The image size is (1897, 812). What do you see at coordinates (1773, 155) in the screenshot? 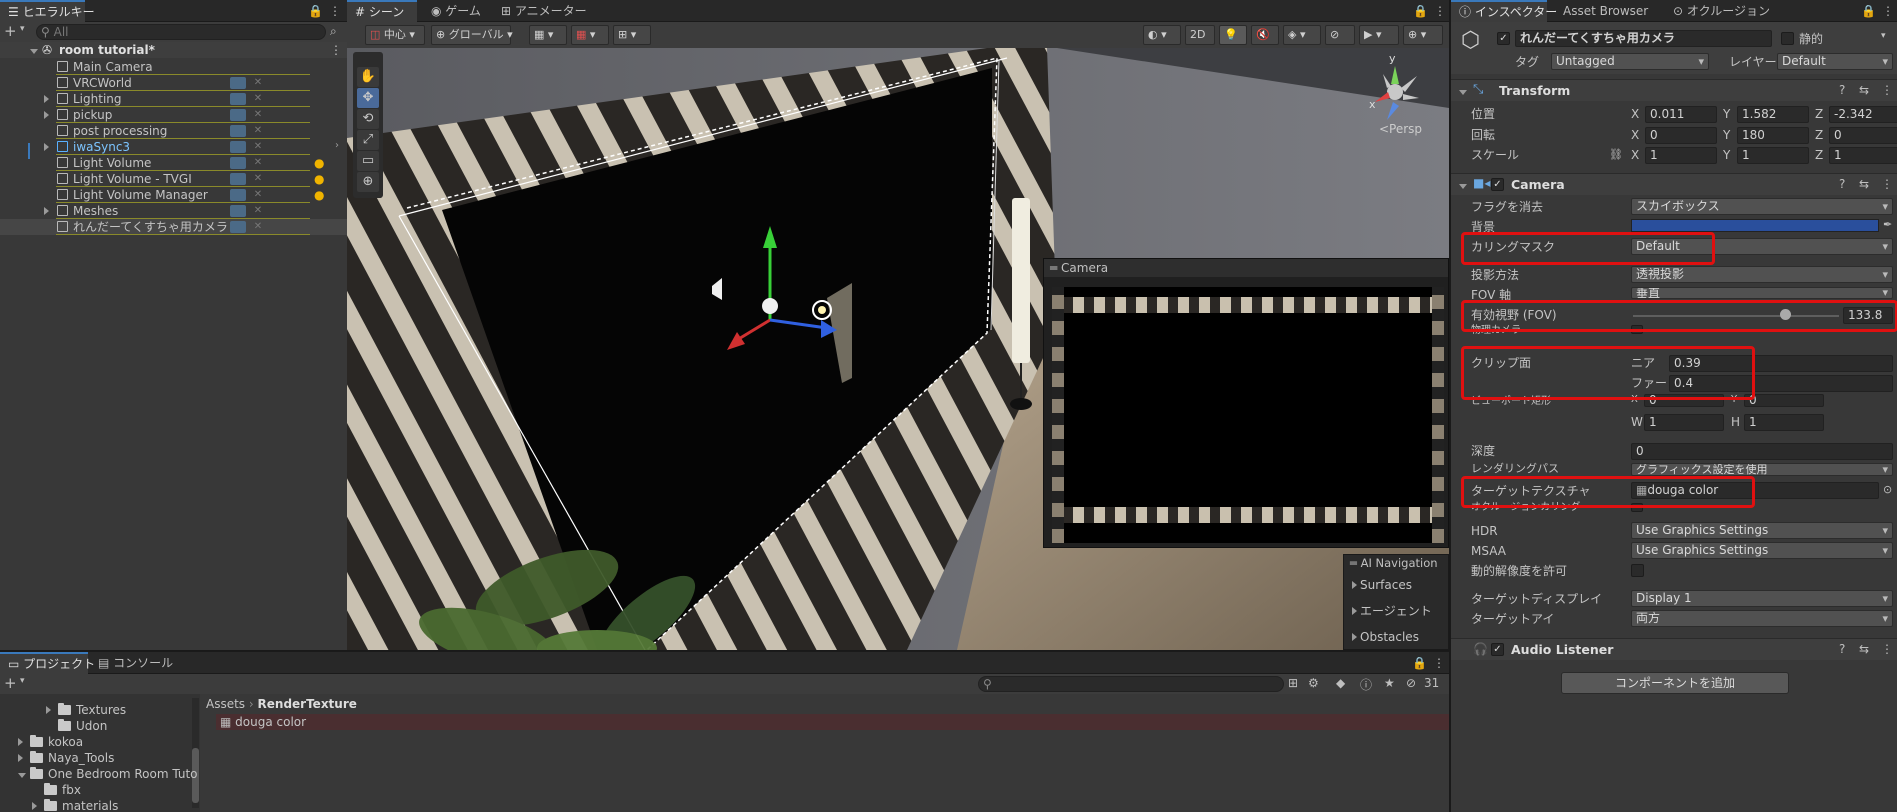
I see `scale-y-input: 1` at bounding box center [1773, 155].